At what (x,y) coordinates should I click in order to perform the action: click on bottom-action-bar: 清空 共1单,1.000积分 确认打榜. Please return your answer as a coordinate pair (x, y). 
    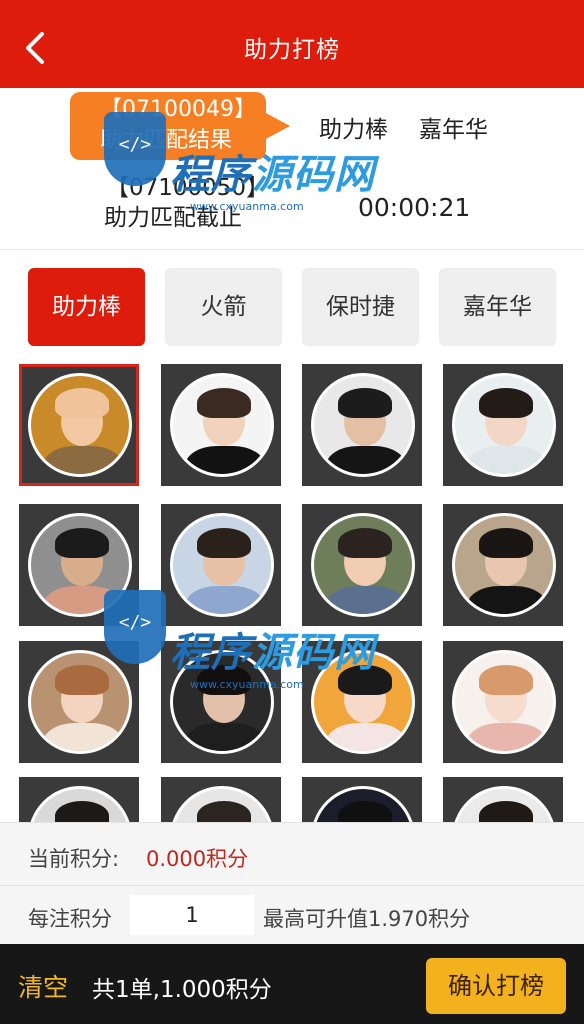
    Looking at the image, I should click on (292, 984).